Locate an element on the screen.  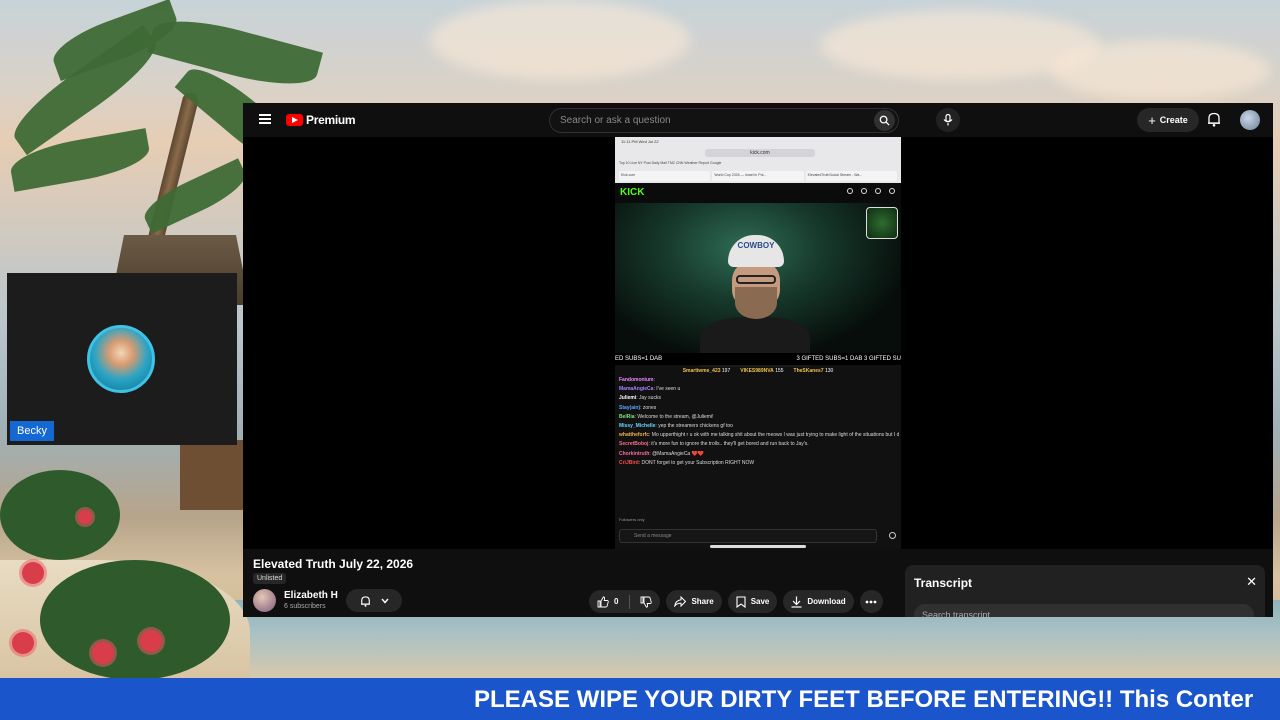
logo-text: Premium is located at coordinates (331, 120).